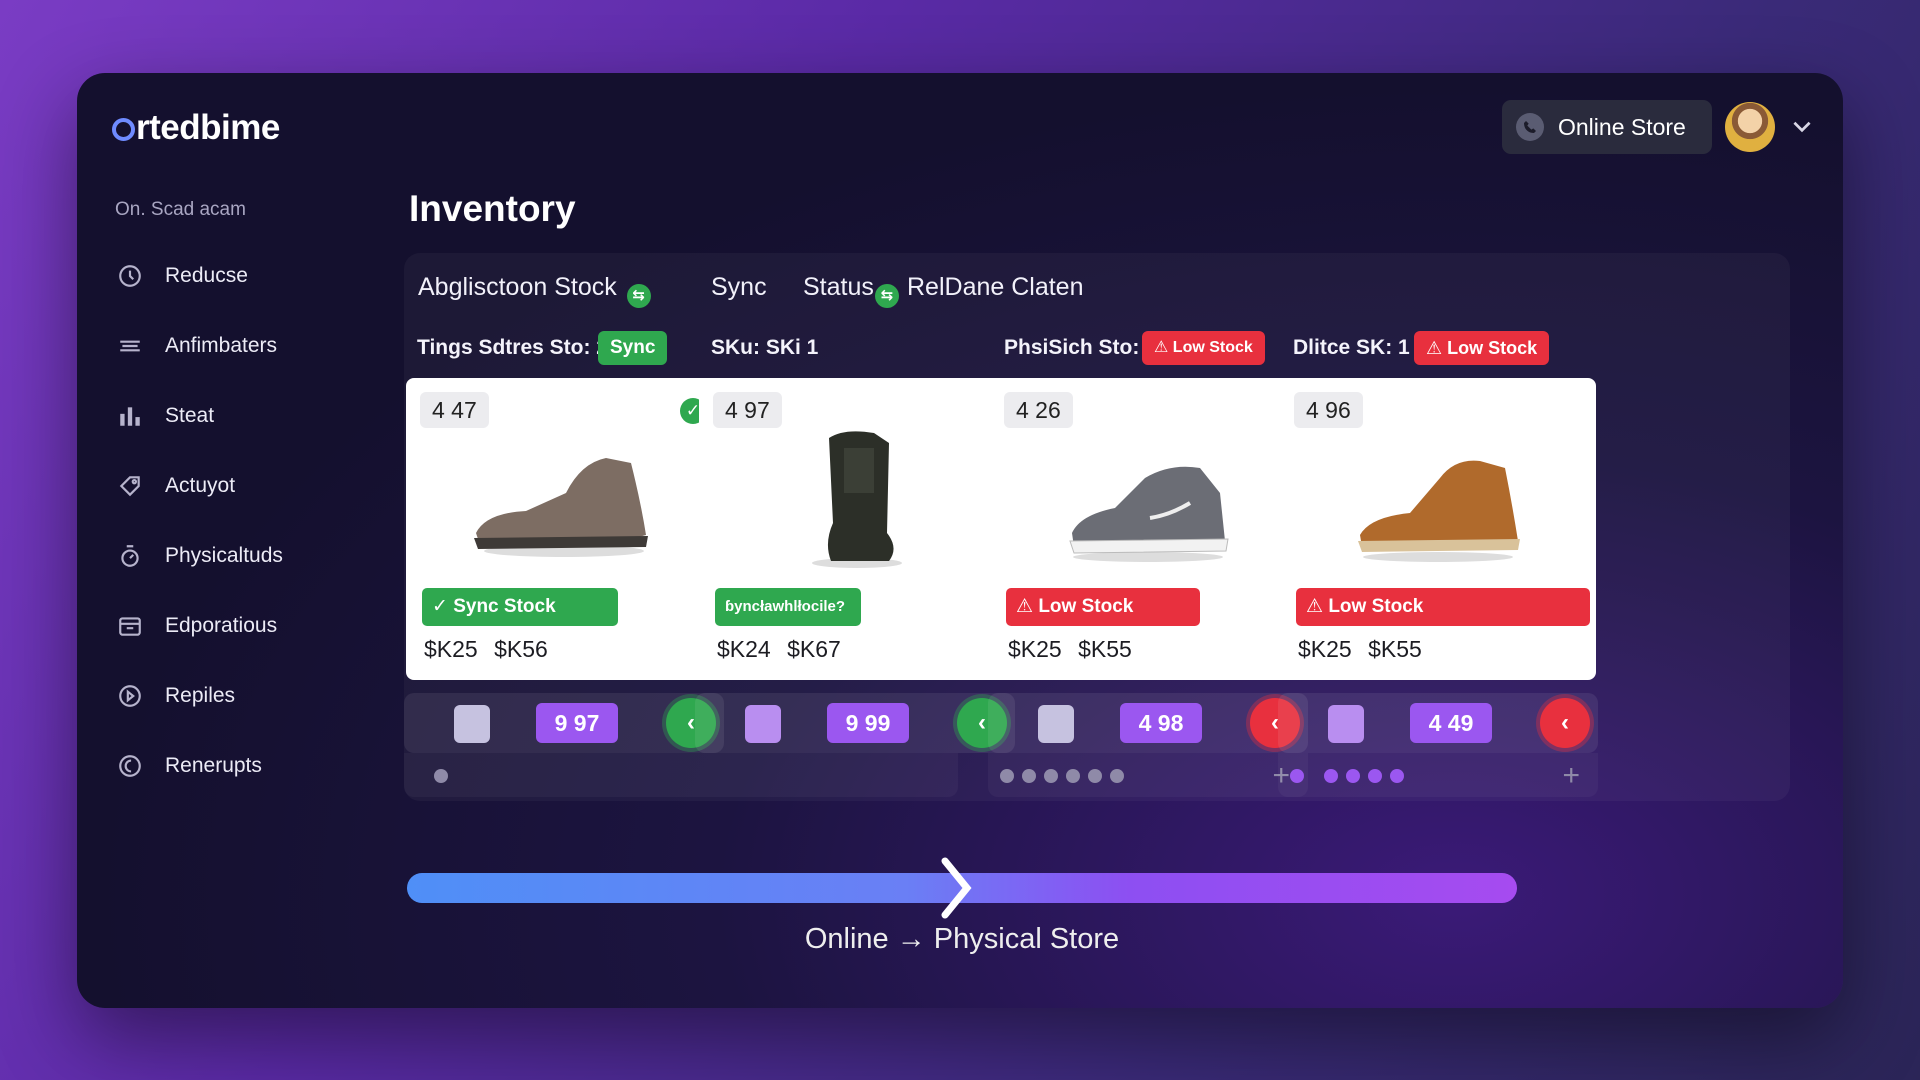 The image size is (1920, 1080). I want to click on status-ok-icon: ⇆, so click(887, 296).